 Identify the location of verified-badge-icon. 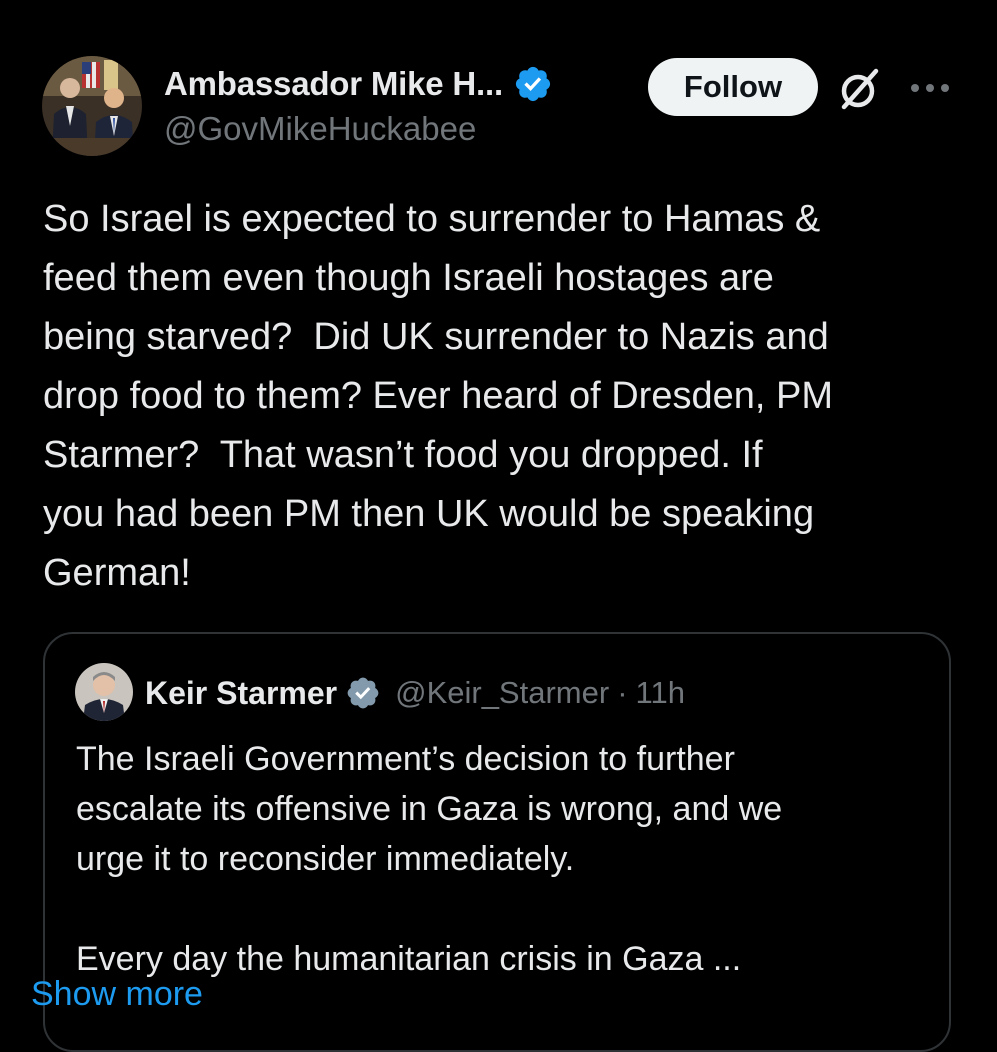
(533, 84).